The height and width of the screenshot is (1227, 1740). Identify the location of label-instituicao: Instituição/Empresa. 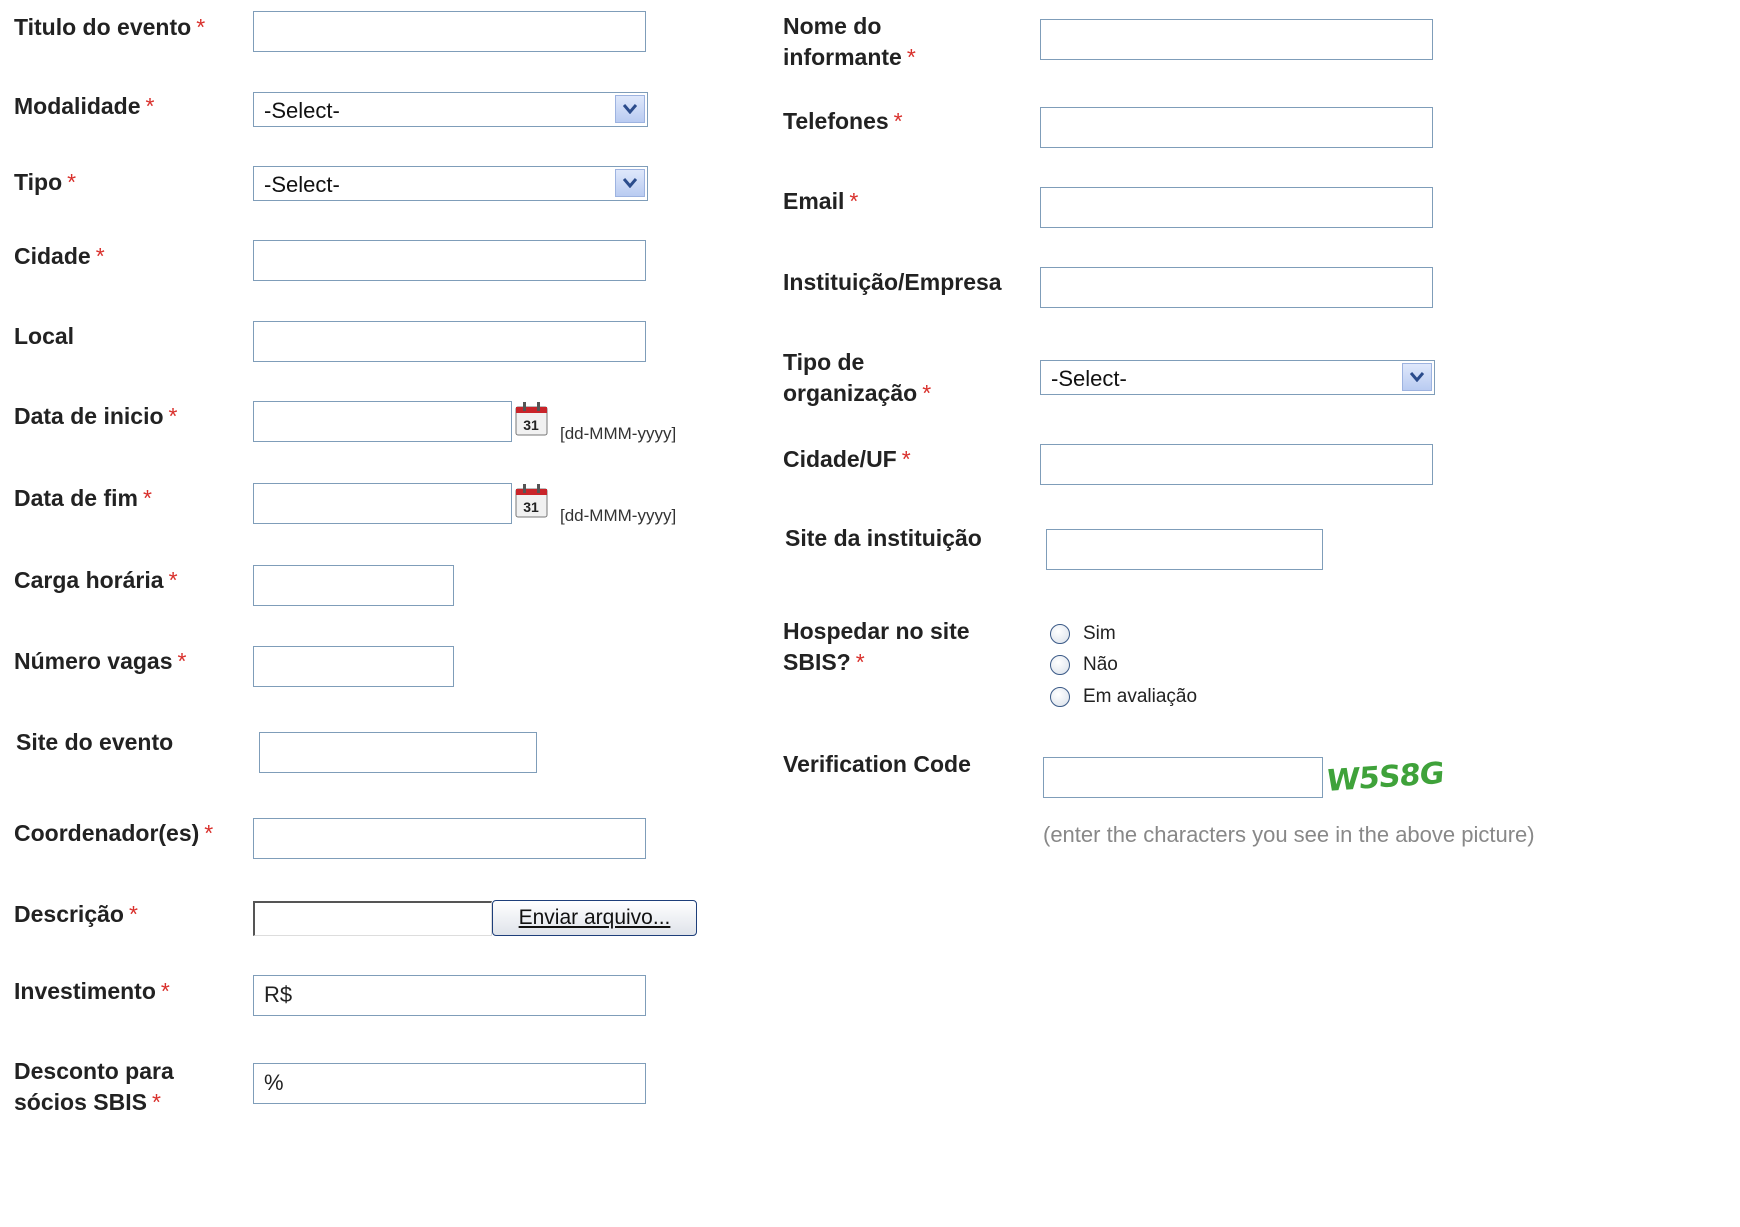
(892, 282).